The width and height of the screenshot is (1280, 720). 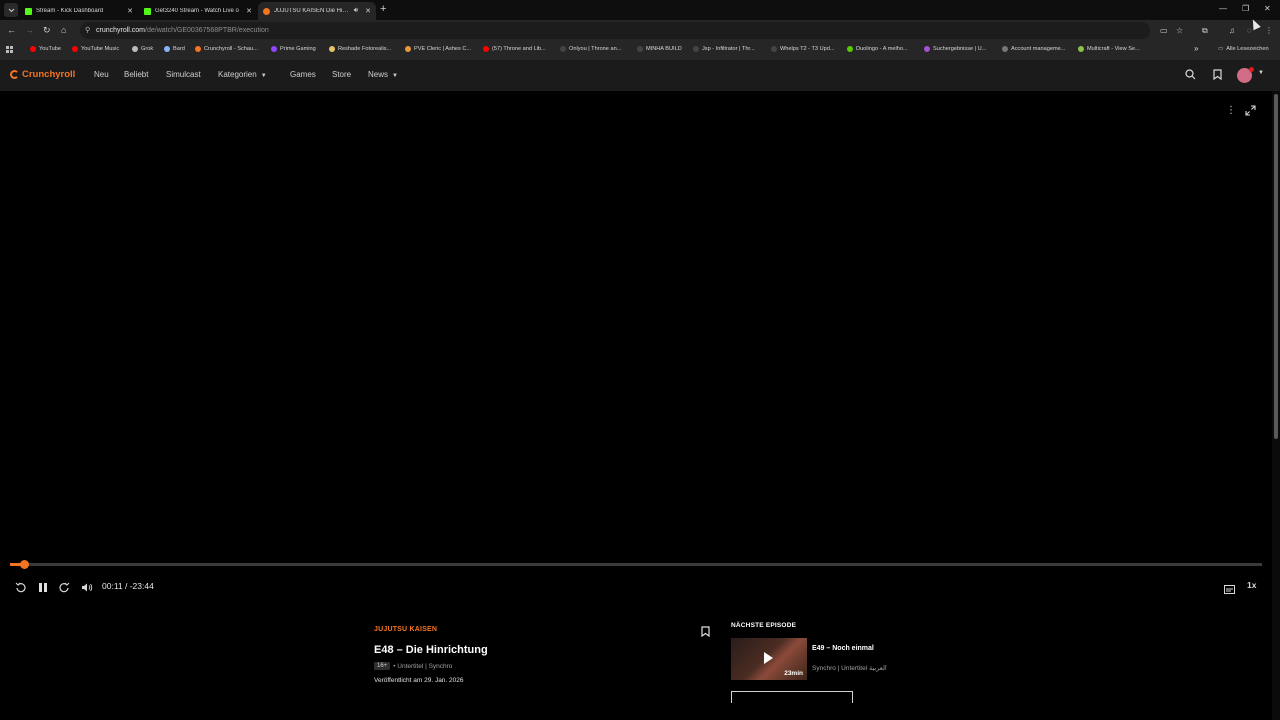 What do you see at coordinates (11, 10) in the screenshot?
I see `tab-search-button` at bounding box center [11, 10].